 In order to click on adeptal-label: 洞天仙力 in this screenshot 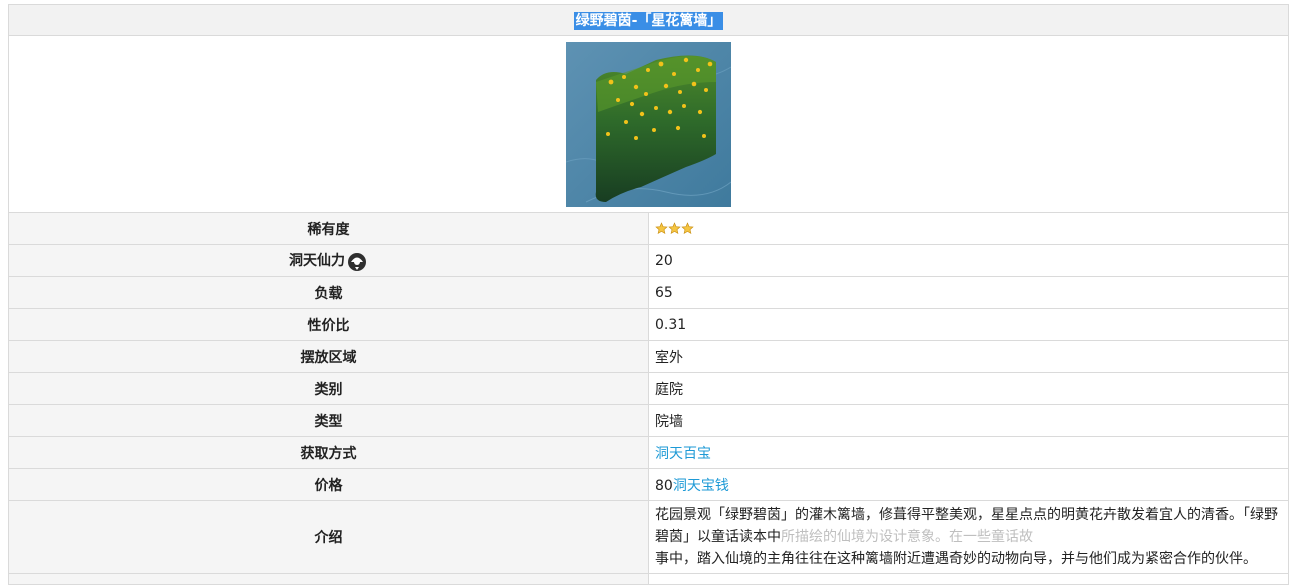, I will do `click(317, 260)`.